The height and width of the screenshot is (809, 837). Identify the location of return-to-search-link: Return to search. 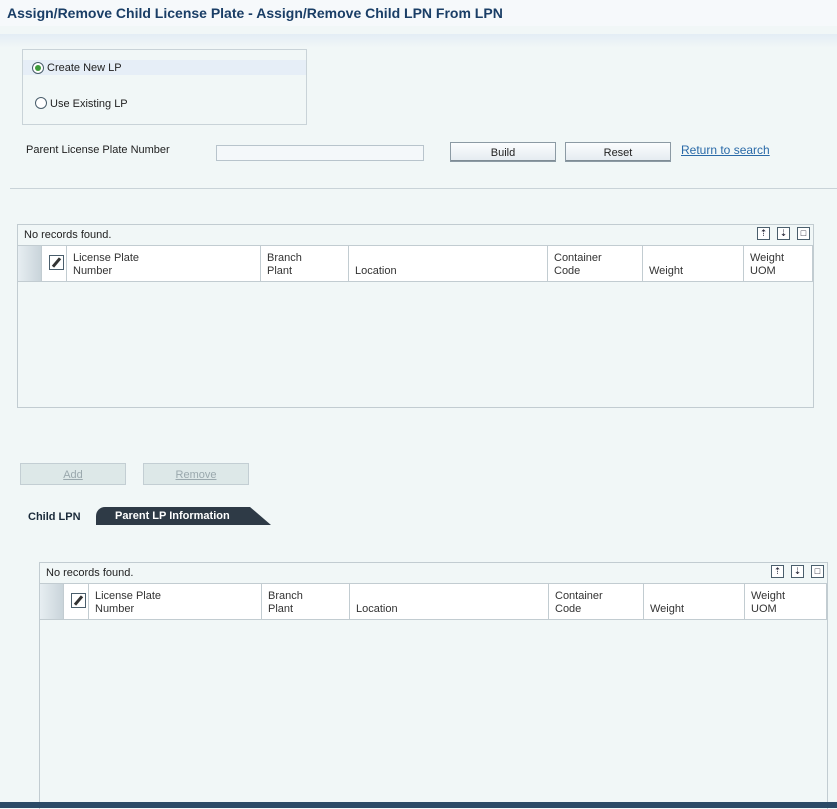
(725, 150).